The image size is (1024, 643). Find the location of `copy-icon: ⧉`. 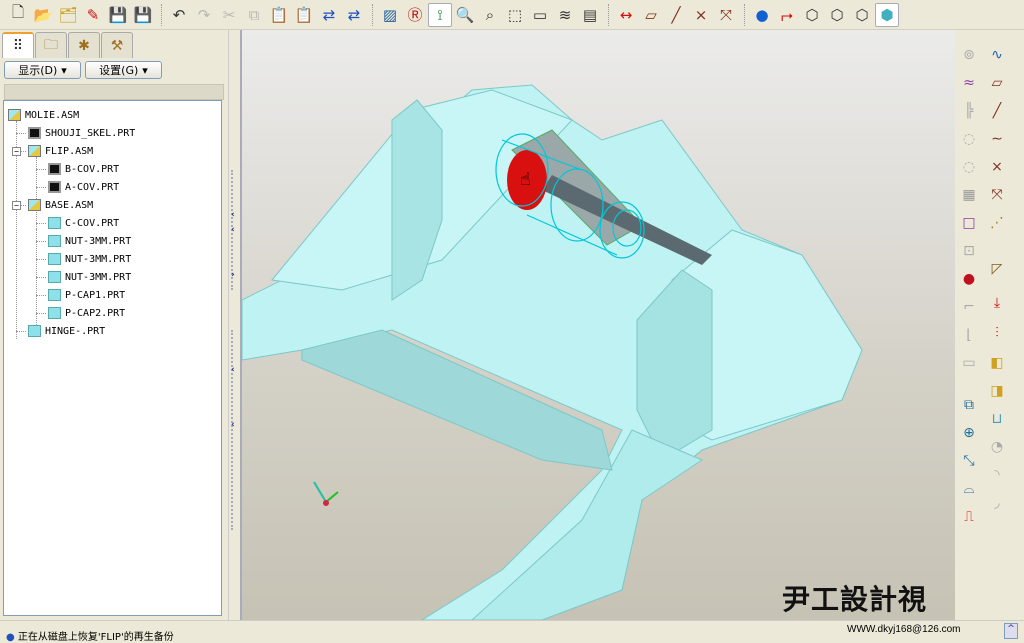

copy-icon: ⧉ is located at coordinates (254, 15).